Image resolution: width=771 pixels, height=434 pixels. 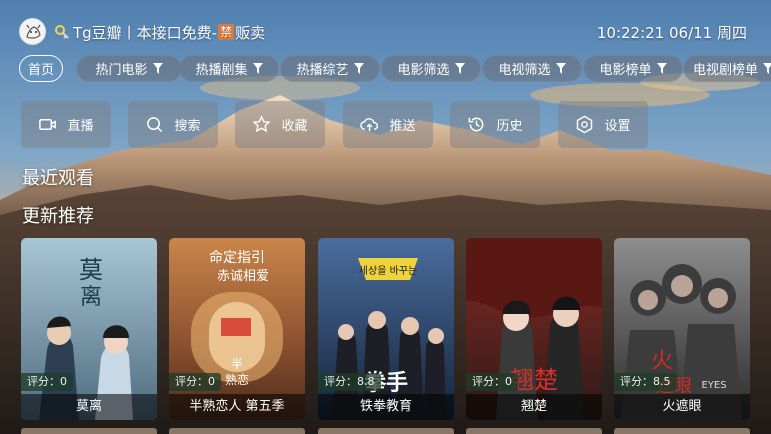 What do you see at coordinates (237, 379) in the screenshot?
I see `svg-text: 熟恋` at bounding box center [237, 379].